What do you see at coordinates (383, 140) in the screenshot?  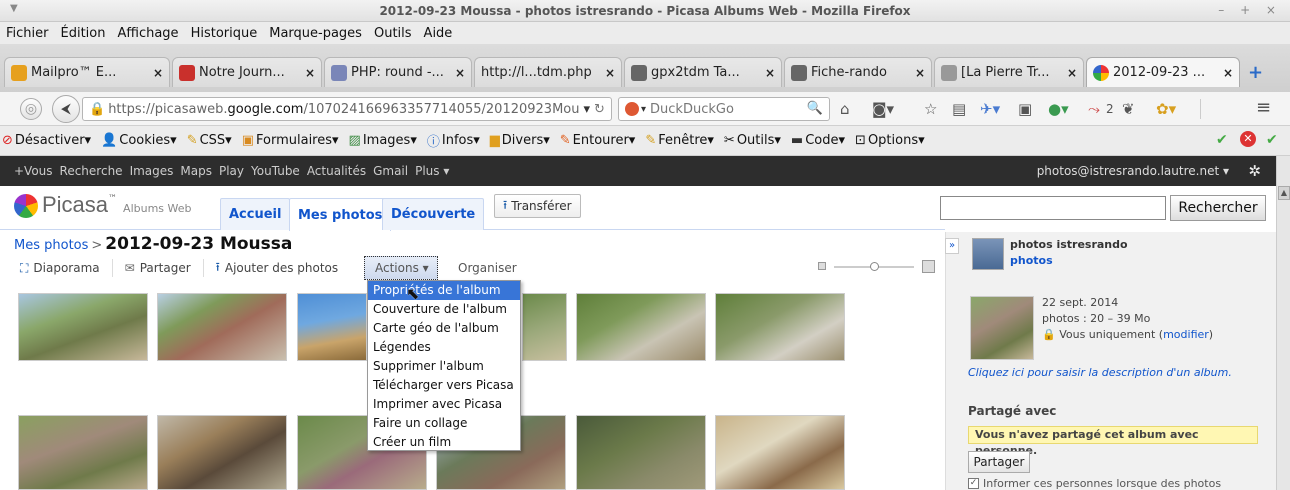 I see `bm-images: ▨ Images▾` at bounding box center [383, 140].